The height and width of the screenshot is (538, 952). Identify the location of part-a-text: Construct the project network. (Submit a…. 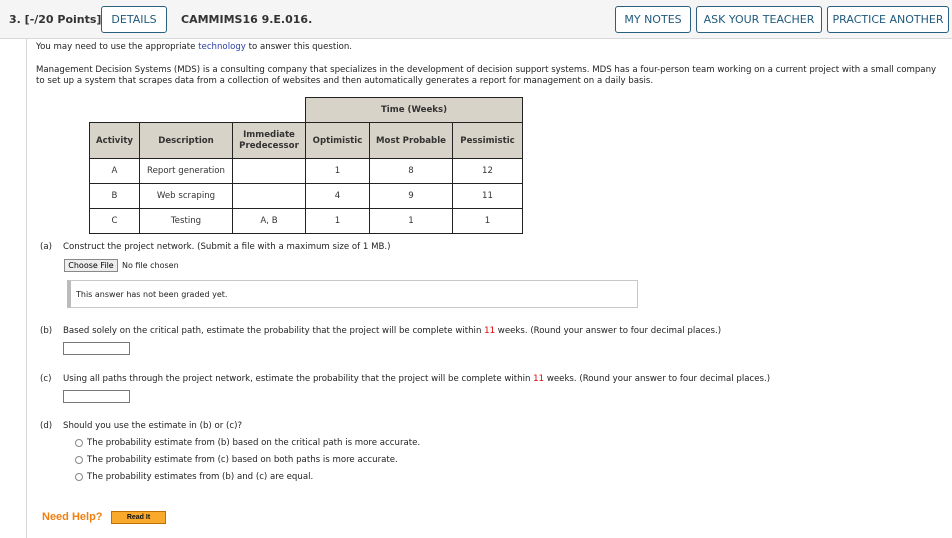
(227, 247).